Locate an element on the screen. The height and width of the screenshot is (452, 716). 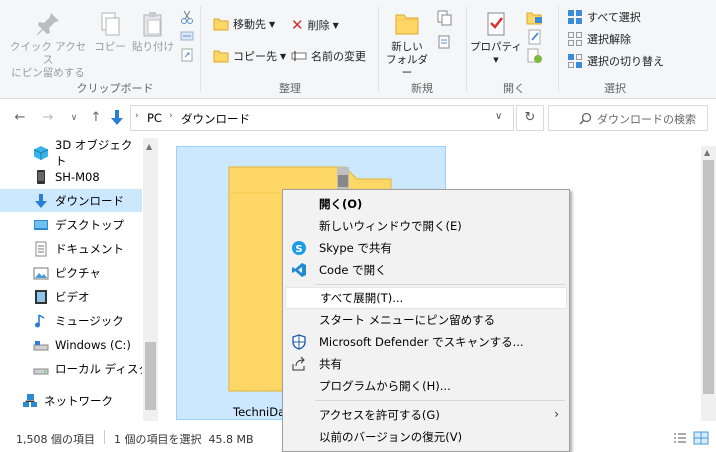
downloads-location-icon is located at coordinates (117, 117).